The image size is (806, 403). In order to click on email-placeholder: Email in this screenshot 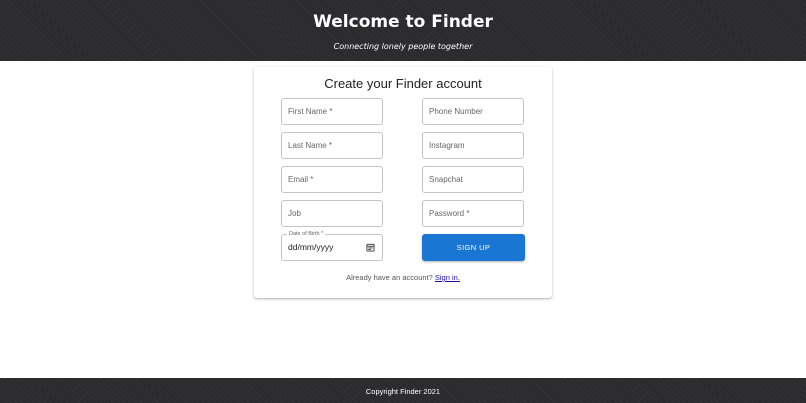, I will do `click(298, 179)`.